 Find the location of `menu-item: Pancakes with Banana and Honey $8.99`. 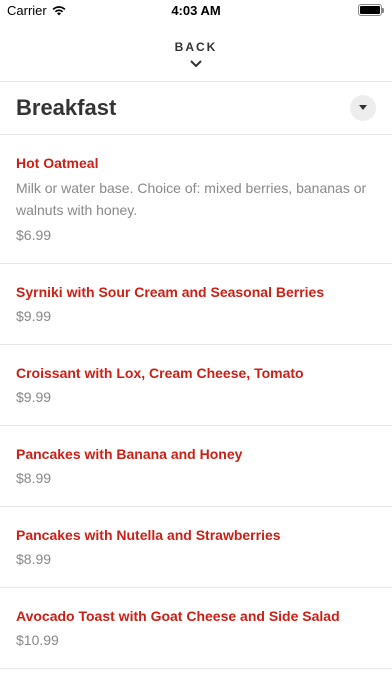

menu-item: Pancakes with Banana and Honey $8.99 is located at coordinates (196, 466).